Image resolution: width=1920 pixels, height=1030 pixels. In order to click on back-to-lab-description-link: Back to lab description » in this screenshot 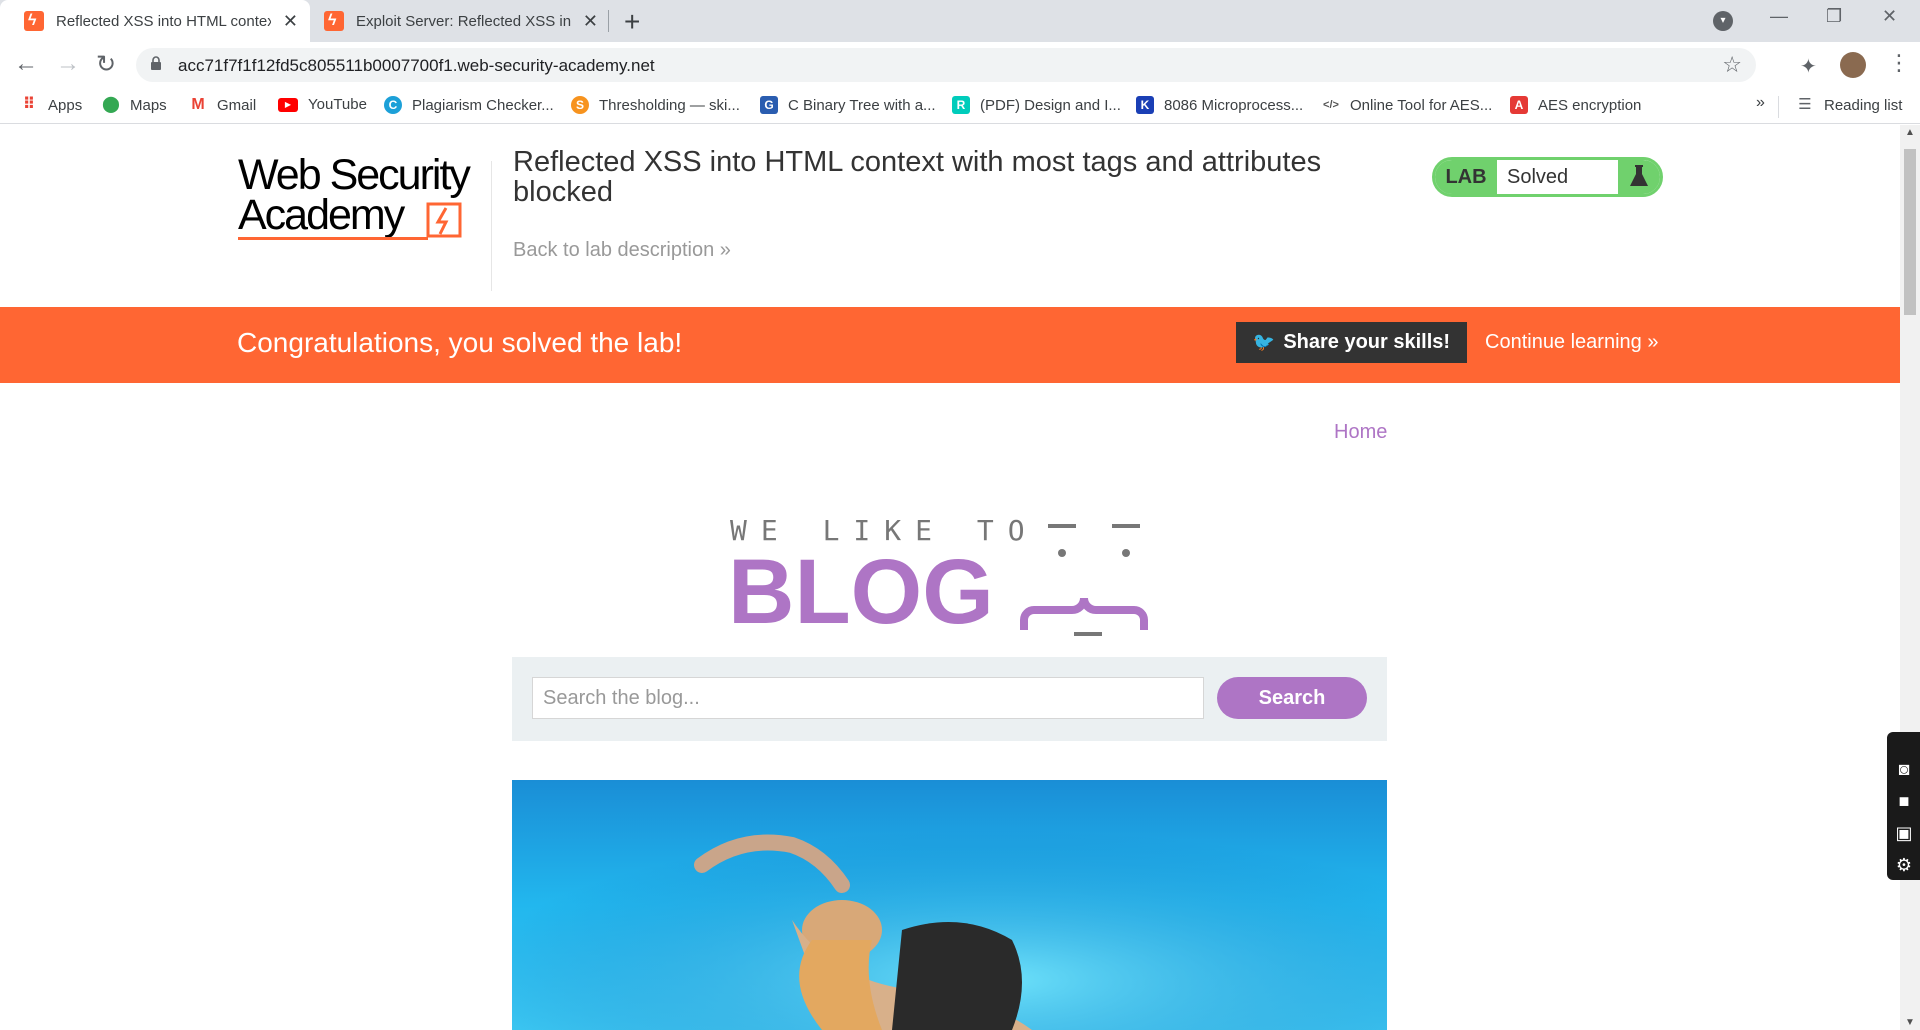, I will do `click(622, 250)`.